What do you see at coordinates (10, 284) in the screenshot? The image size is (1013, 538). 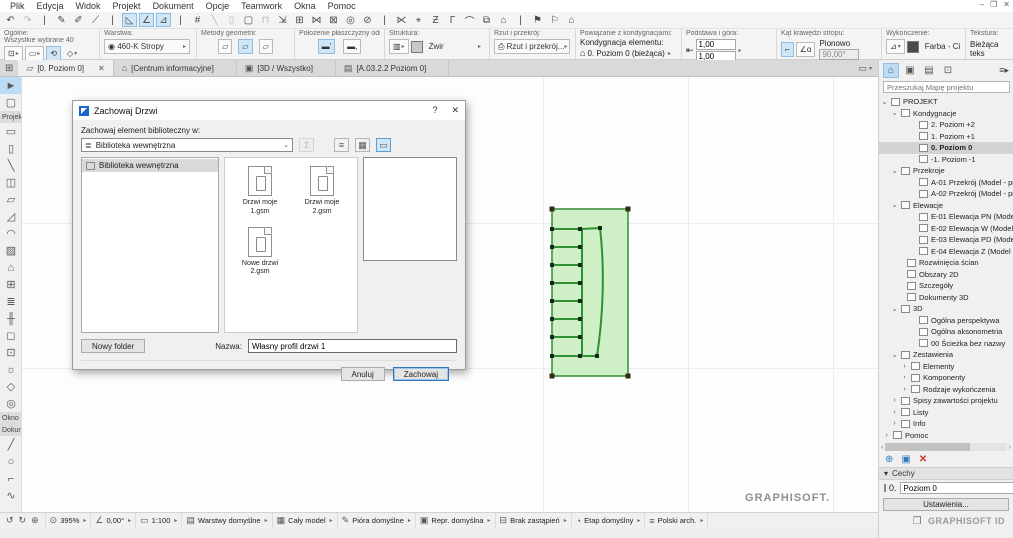 I see `curtain-wall-tool: ⊞` at bounding box center [10, 284].